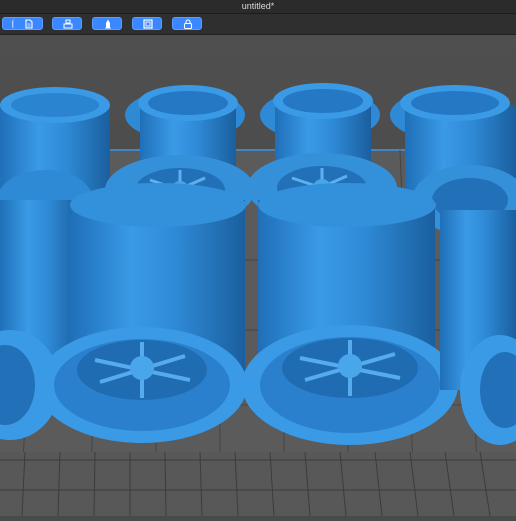 The height and width of the screenshot is (521, 516). I want to click on document-icon, so click(29, 24).